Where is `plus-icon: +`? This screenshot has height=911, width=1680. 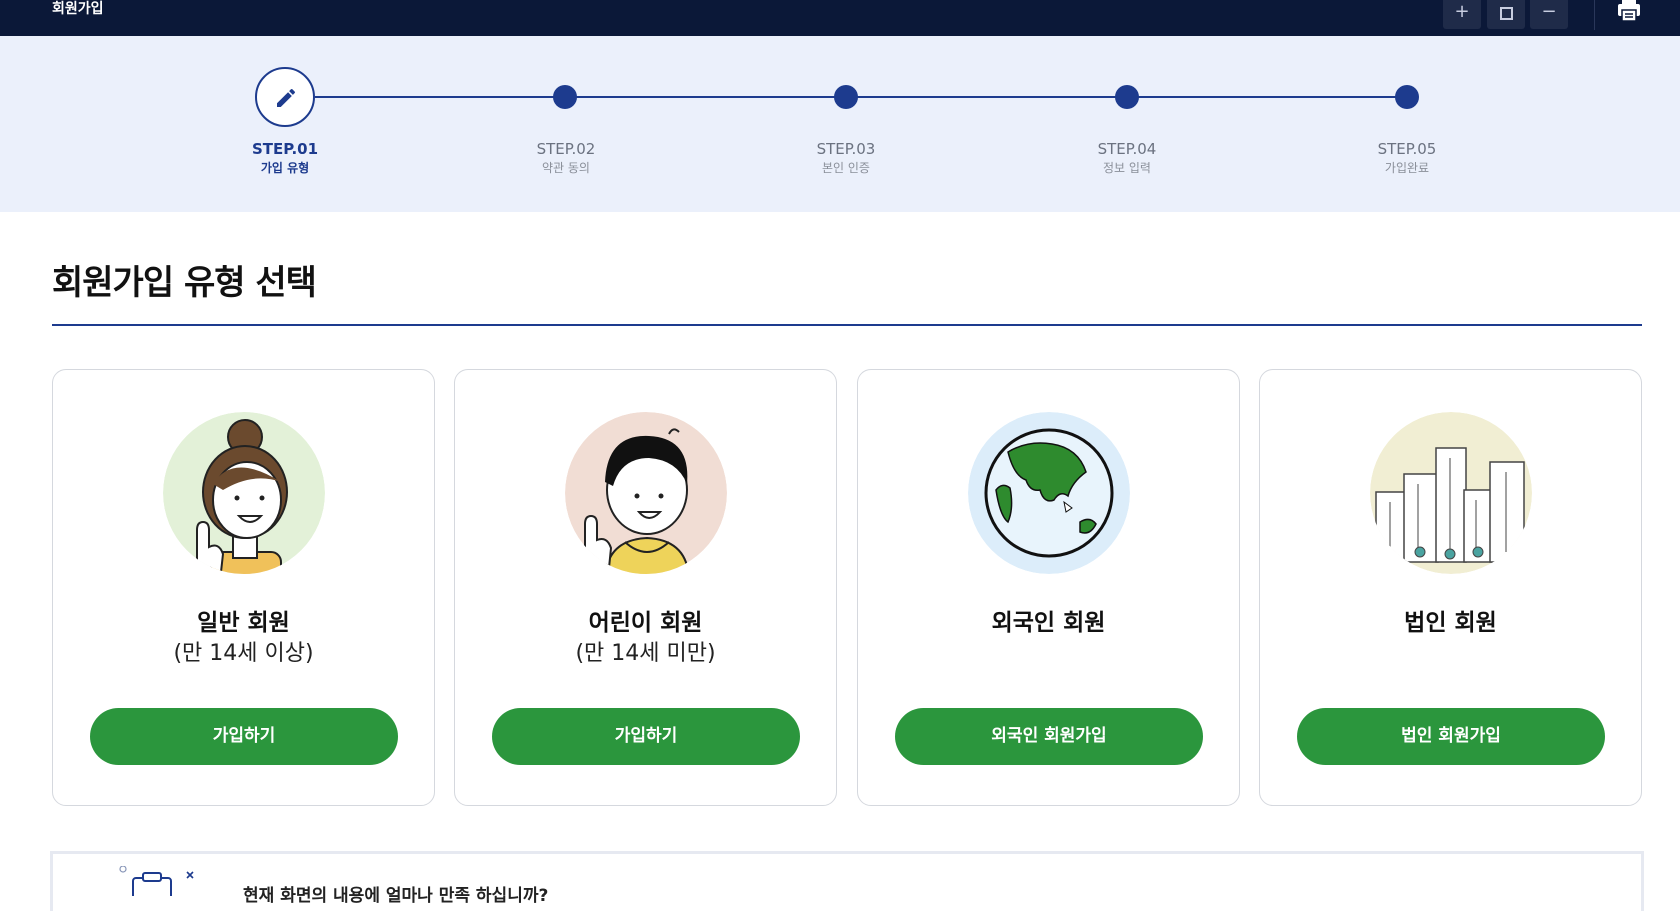 plus-icon: + is located at coordinates (1462, 11).